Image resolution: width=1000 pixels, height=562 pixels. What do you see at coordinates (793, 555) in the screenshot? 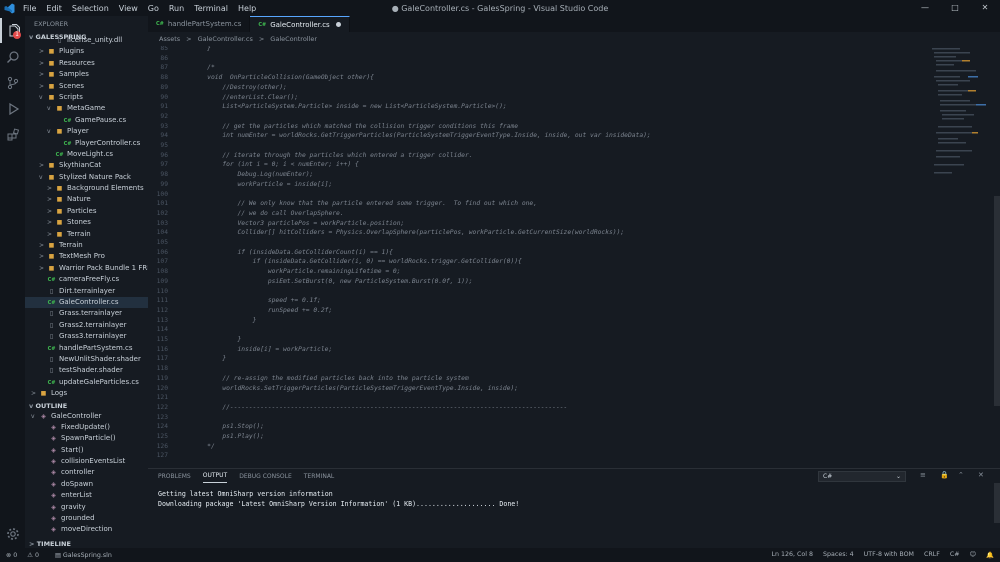
I see `cursor-position: Ln 126, Col 8` at bounding box center [793, 555].